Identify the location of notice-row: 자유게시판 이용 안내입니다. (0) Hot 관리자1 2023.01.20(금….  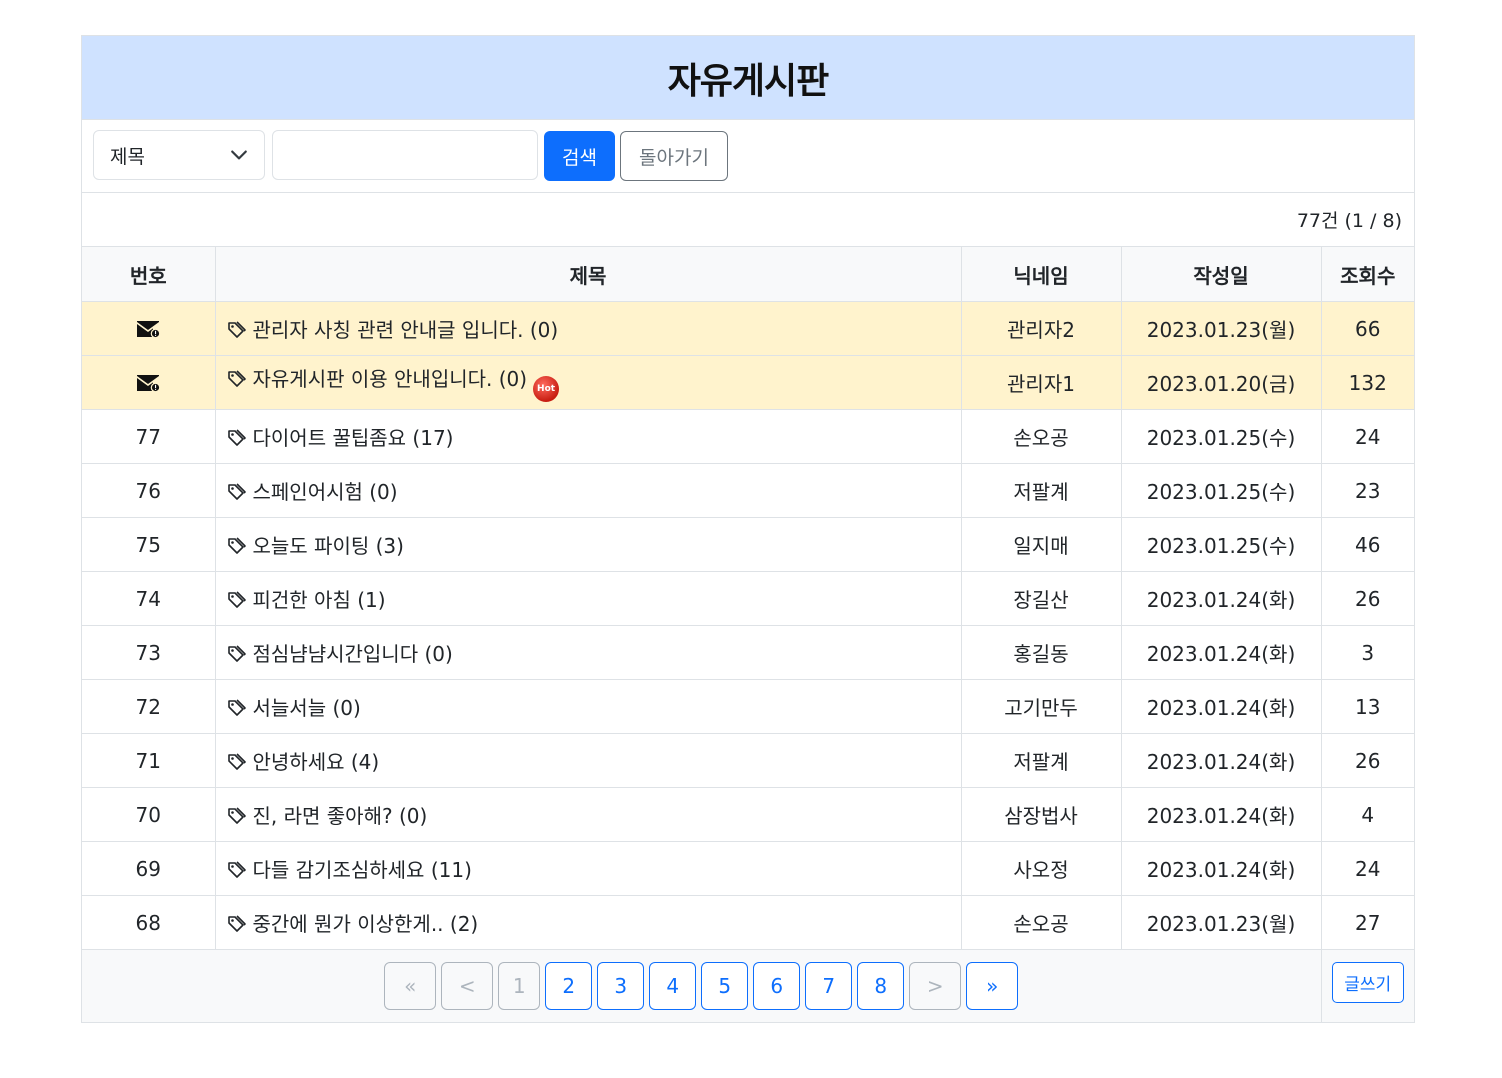
(748, 382).